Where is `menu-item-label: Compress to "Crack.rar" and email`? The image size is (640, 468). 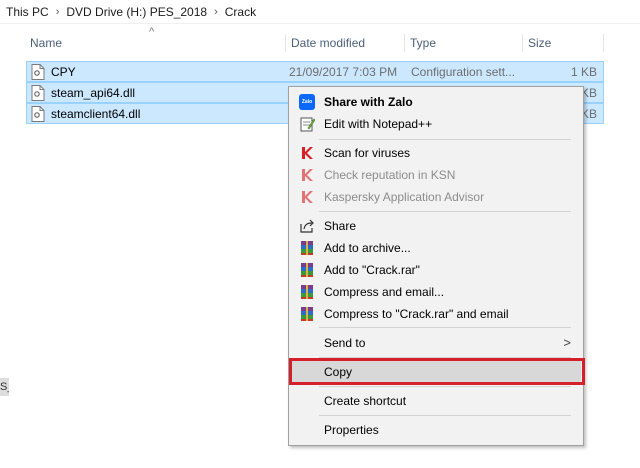
menu-item-label: Compress to "Crack.rar" and email is located at coordinates (416, 314).